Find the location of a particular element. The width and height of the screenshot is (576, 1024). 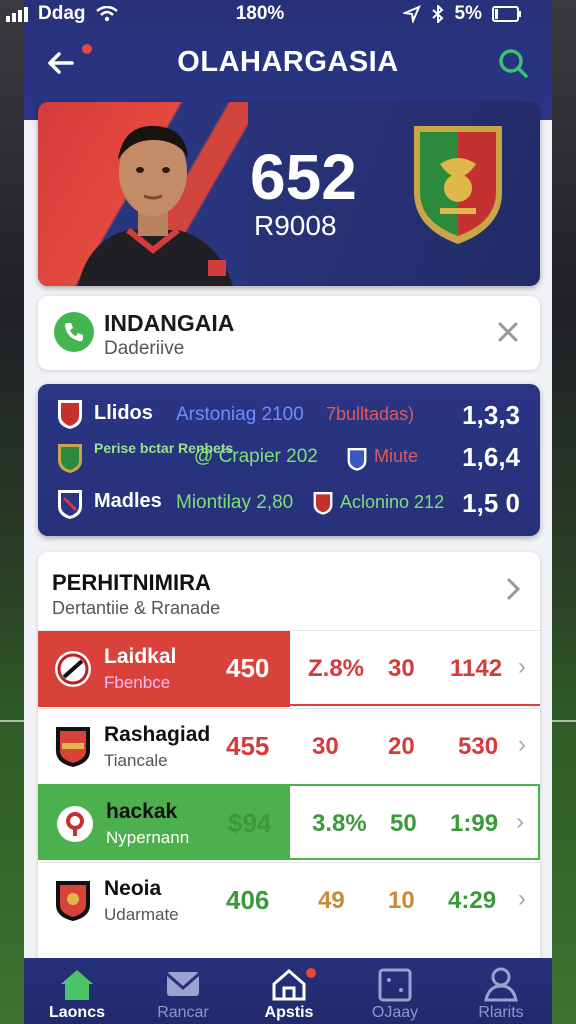

fixture-row: Llidos Arstoniag 2100 7bulltadas) 1,3,3 is located at coordinates (289, 414).